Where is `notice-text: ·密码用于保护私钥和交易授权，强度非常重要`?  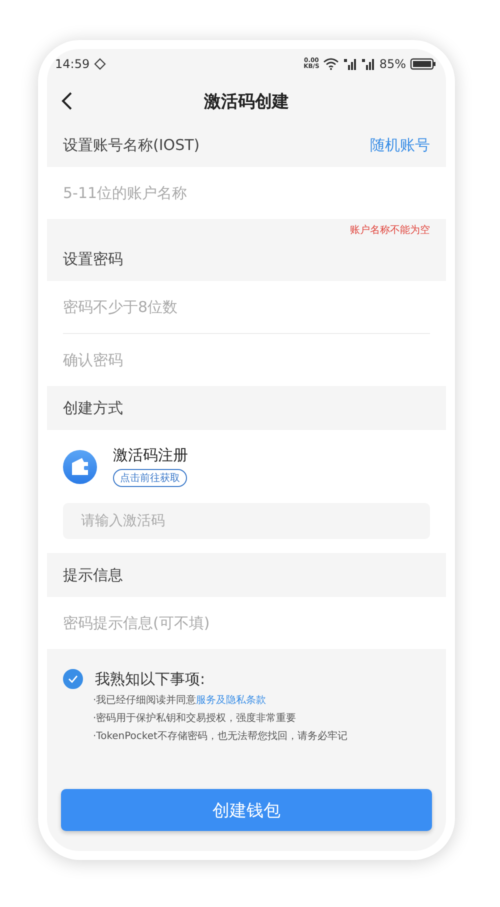
notice-text: ·密码用于保护私钥和交易授权，强度非常重要 is located at coordinates (195, 718).